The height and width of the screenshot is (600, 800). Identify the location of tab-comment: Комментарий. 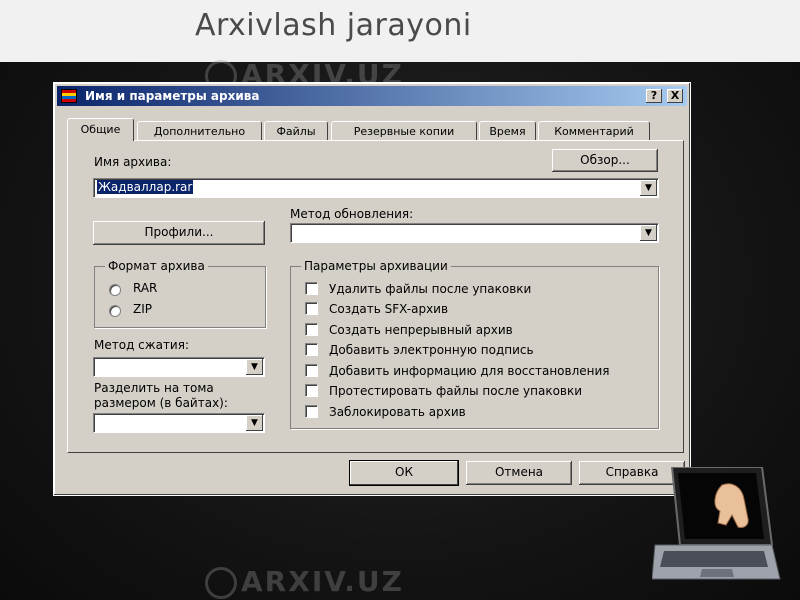
(594, 130).